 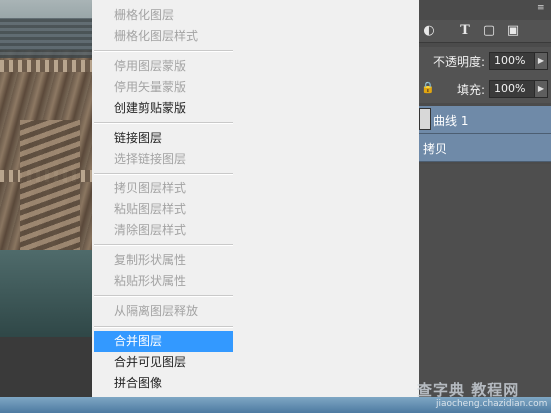 What do you see at coordinates (512, 61) in the screenshot?
I see `opacity-input: 100%` at bounding box center [512, 61].